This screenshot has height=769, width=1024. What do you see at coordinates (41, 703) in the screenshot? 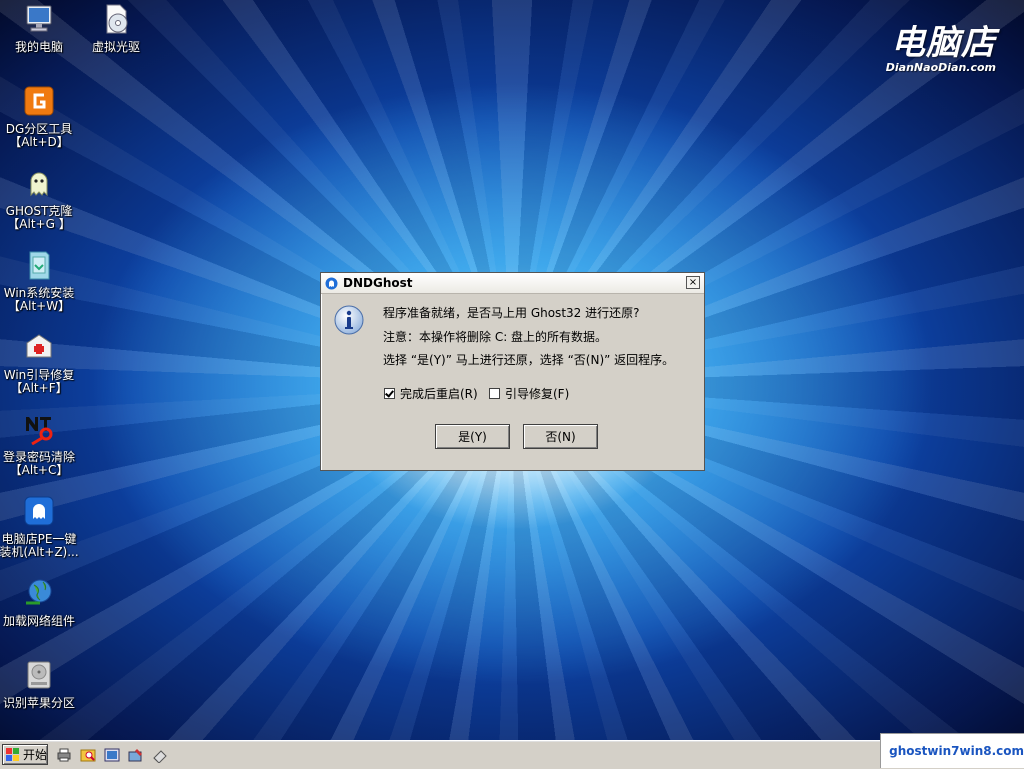
I see `desktop-icon-label: 识别苹果分区` at bounding box center [41, 703].